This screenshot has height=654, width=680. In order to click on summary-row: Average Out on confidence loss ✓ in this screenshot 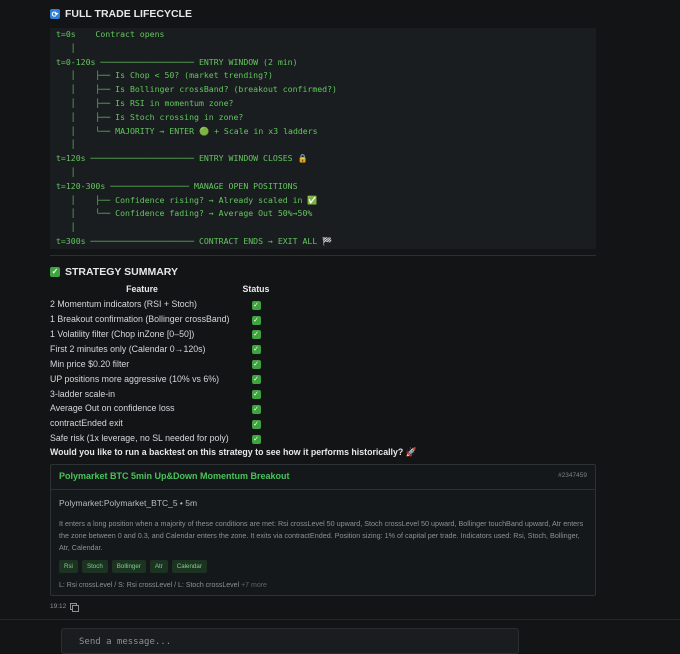, I will do `click(164, 408)`.